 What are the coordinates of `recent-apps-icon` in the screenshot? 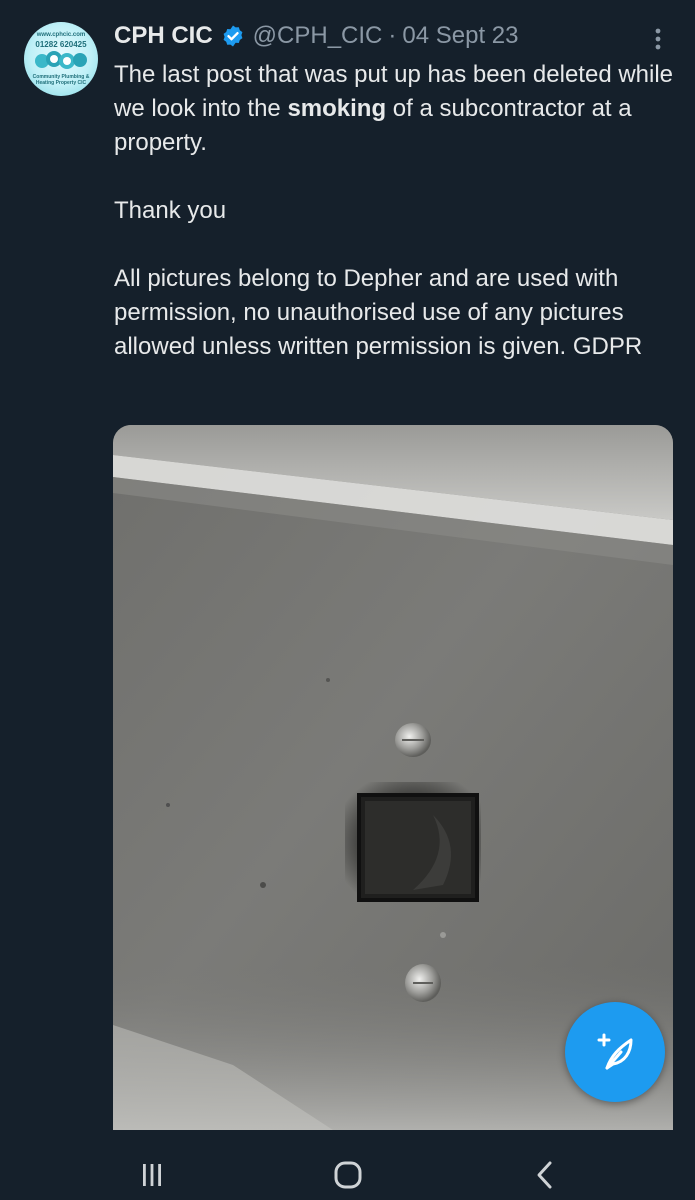 It's located at (152, 1175).